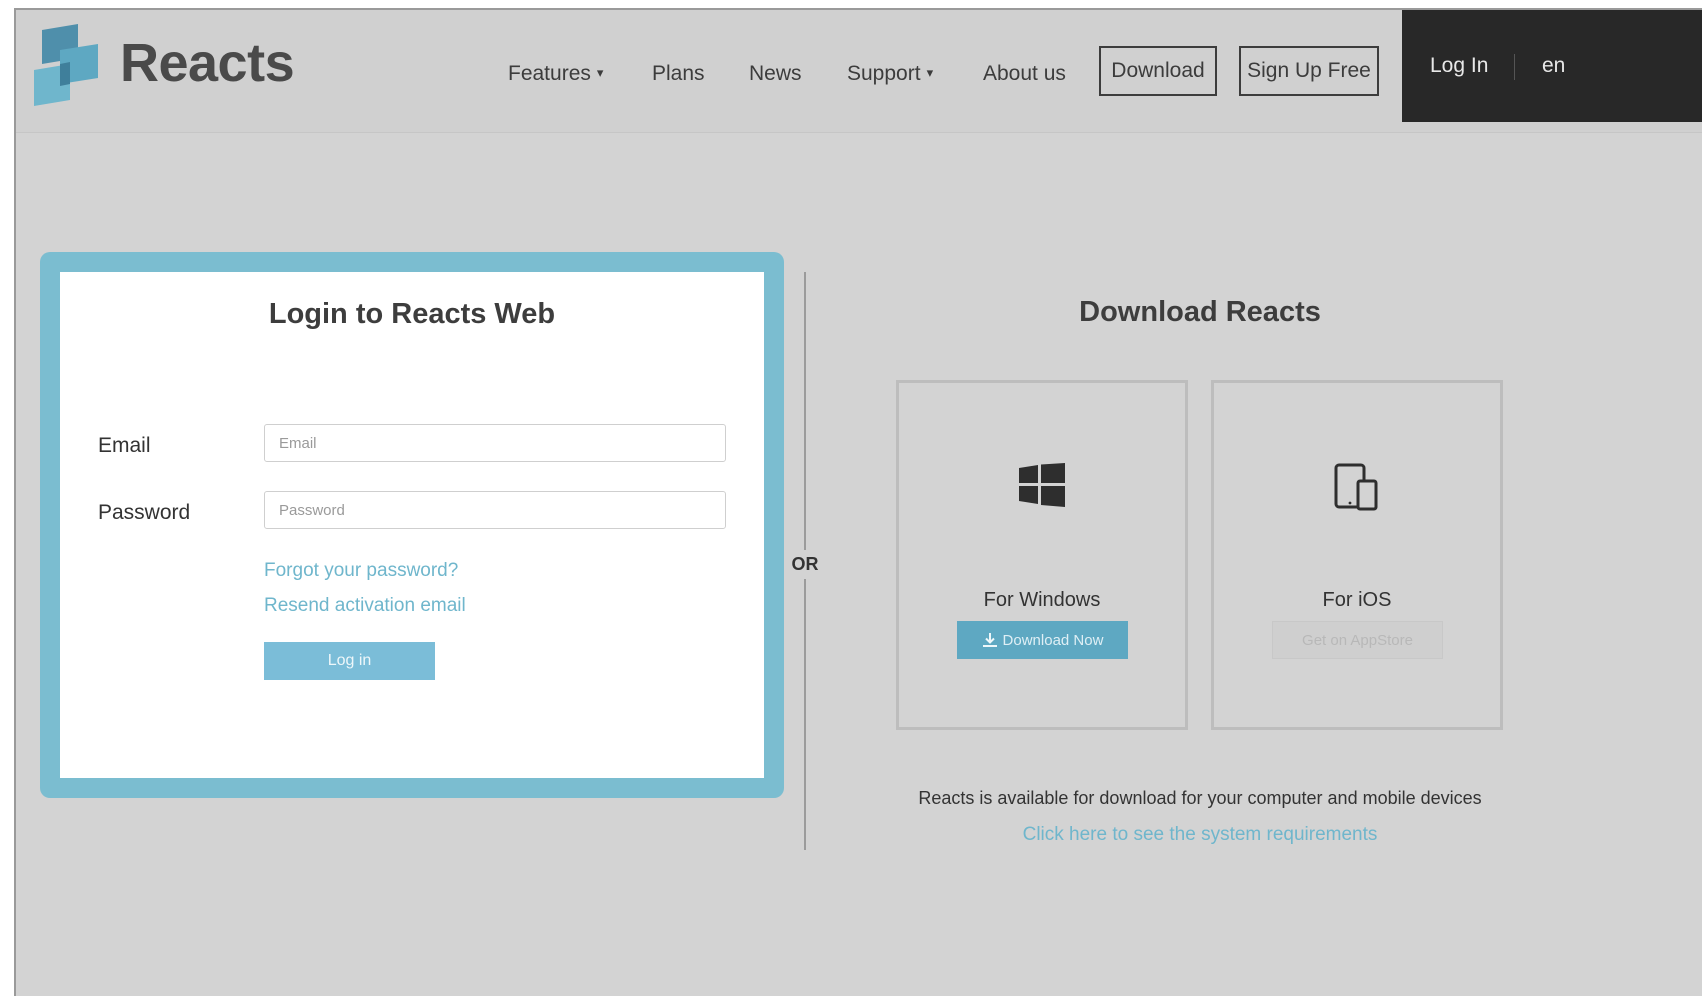 This screenshot has height=996, width=1702. I want to click on account-bar: Log In en, so click(1552, 66).